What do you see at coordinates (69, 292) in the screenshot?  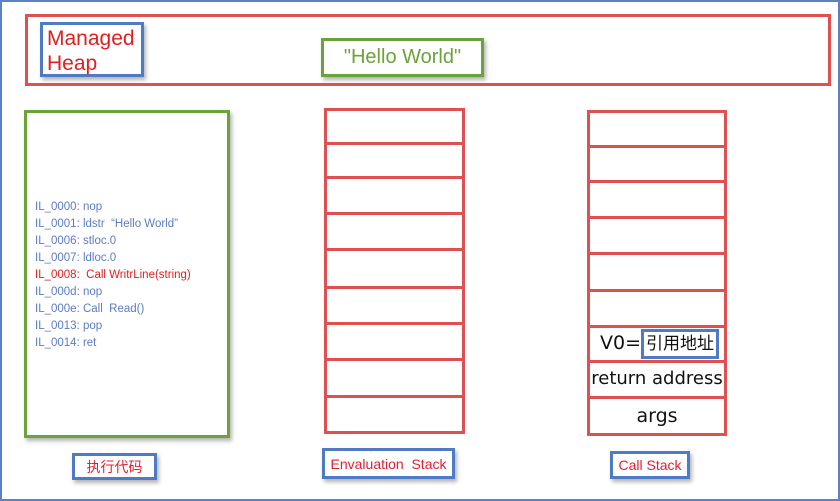 I see `il-code-line: IL_000d: nop` at bounding box center [69, 292].